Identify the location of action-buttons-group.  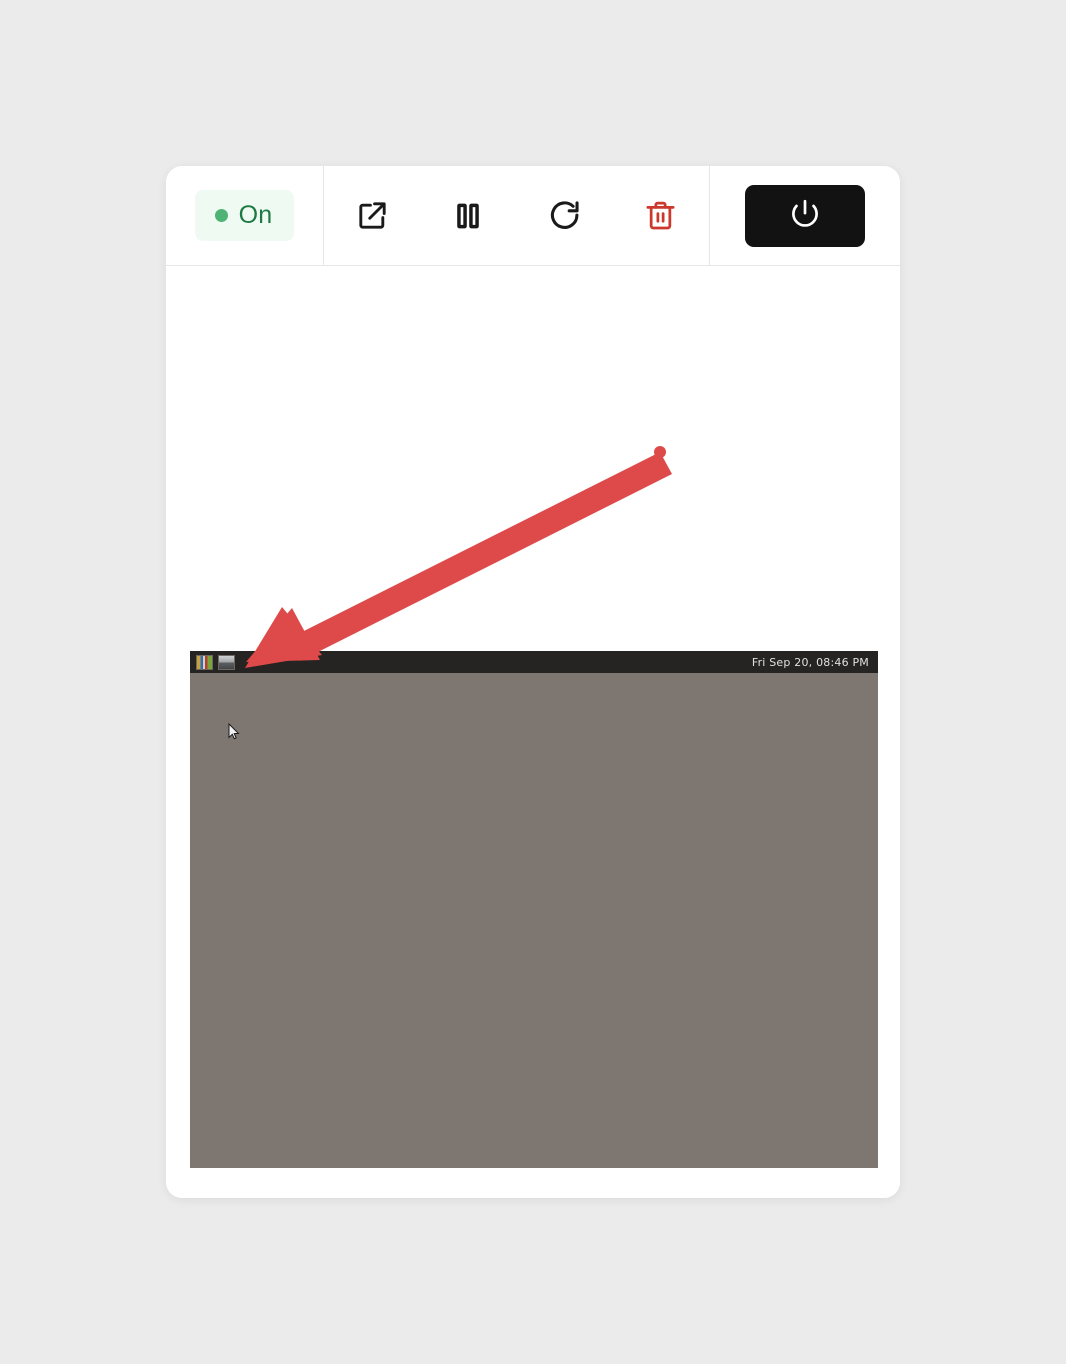
(517, 215).